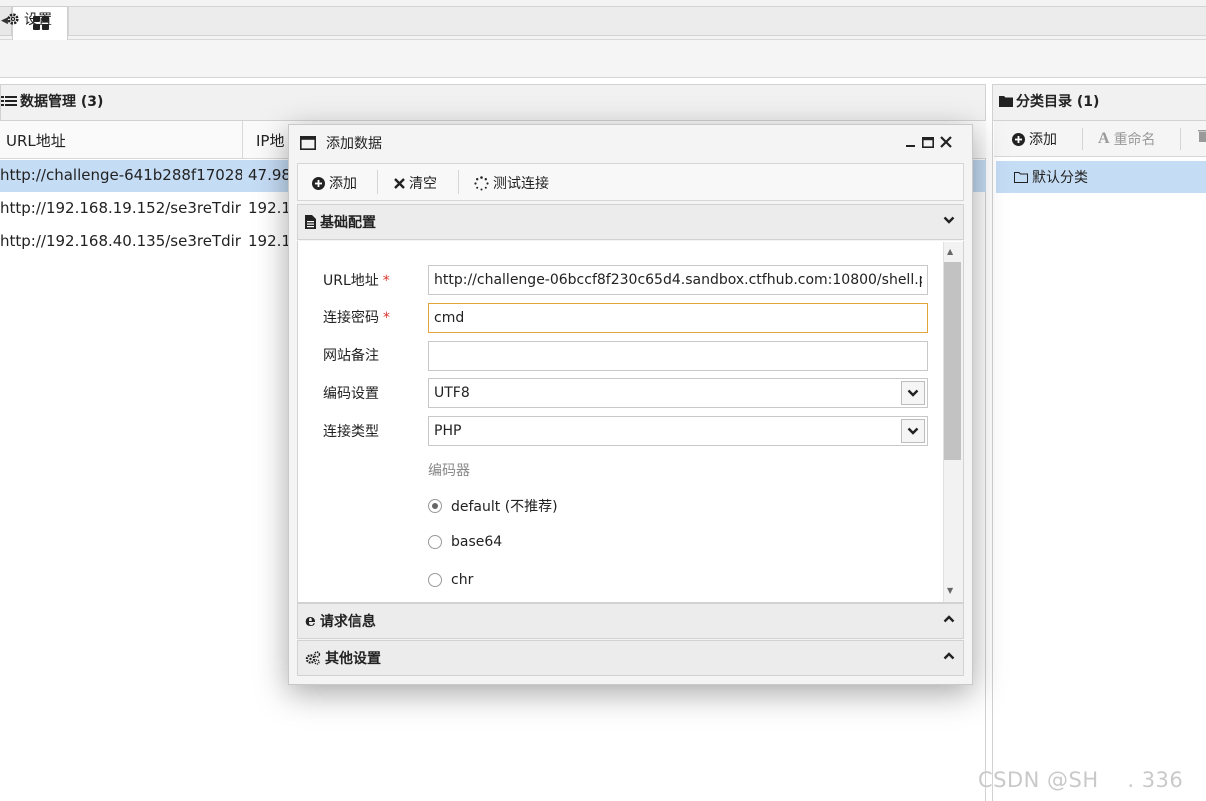 The image size is (1206, 801). Describe the element at coordinates (121, 175) in the screenshot. I see `row-url: http://challenge-641b288f17028a(` at that location.